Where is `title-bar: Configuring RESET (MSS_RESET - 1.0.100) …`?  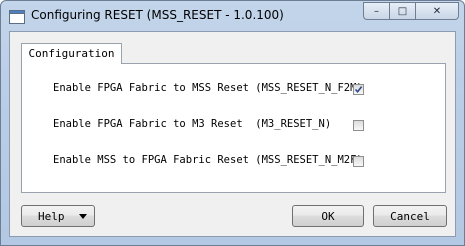
title-bar: Configuring RESET (MSS_RESET - 1.0.100) … is located at coordinates (232, 16).